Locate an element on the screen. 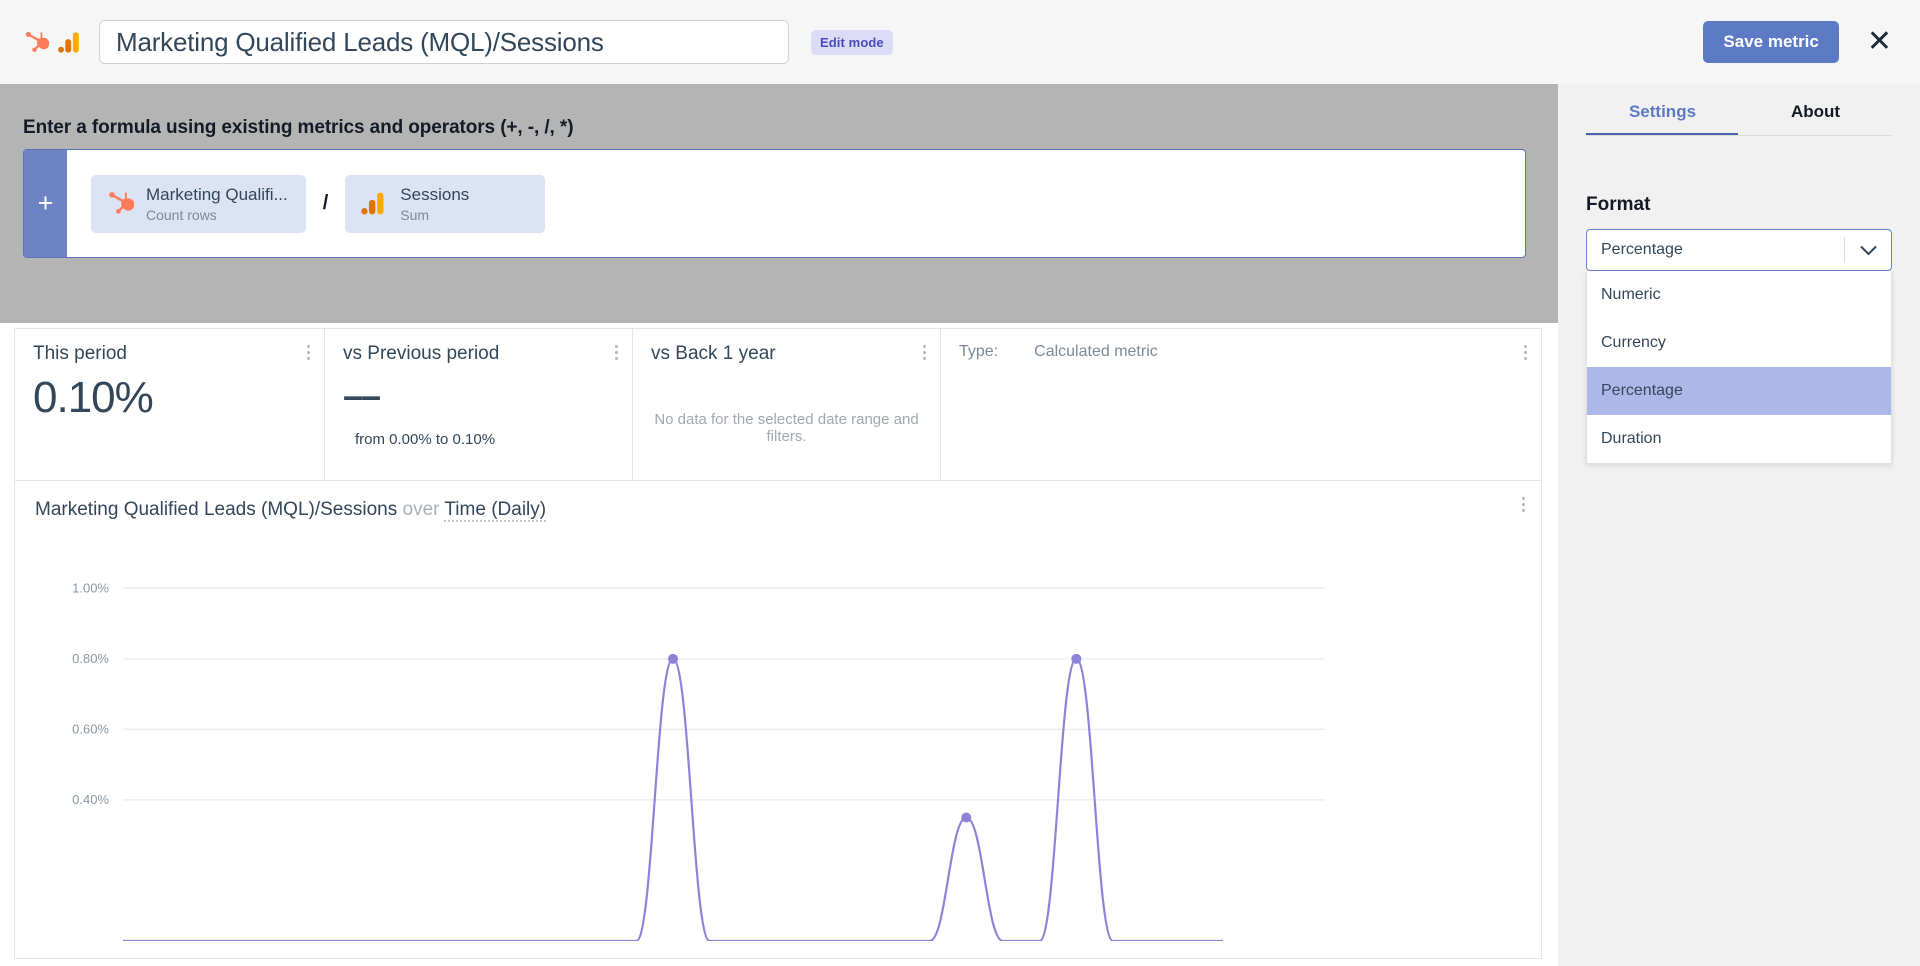 The height and width of the screenshot is (966, 1920). svg-text: 0.60% is located at coordinates (90, 728).